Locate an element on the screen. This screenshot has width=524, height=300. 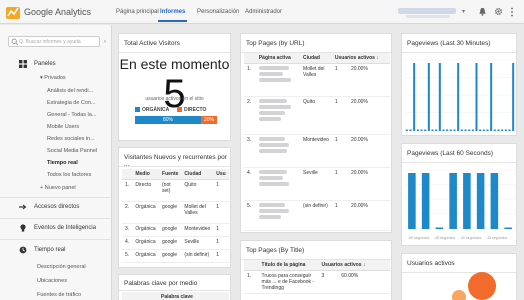
table-row: 1. Directo (not set) Quito 1 is located at coordinates (175, 190).